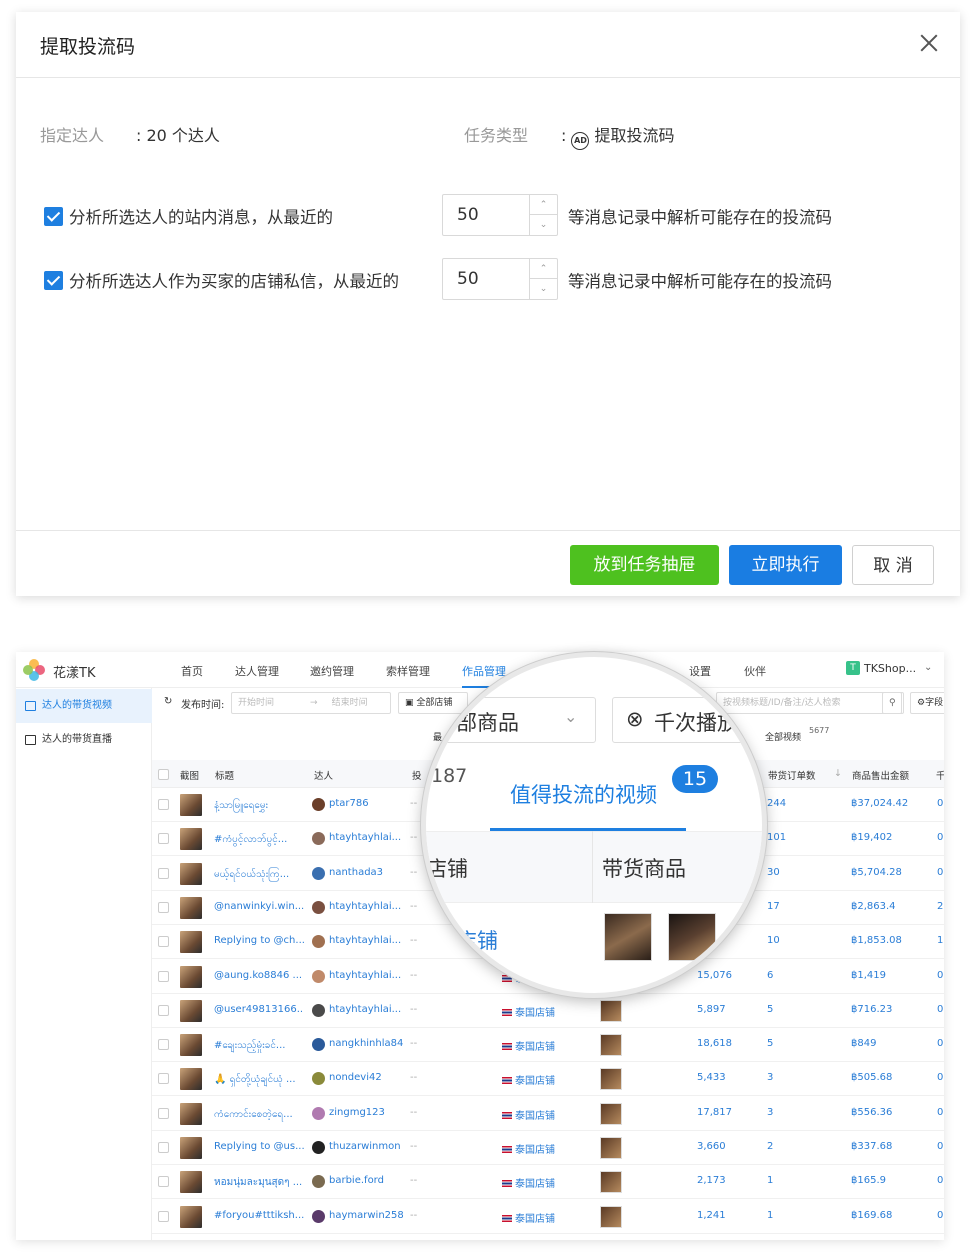  Describe the element at coordinates (500, 279) in the screenshot. I see `count-stepper-2: 50 ⌃ ⌄` at that location.